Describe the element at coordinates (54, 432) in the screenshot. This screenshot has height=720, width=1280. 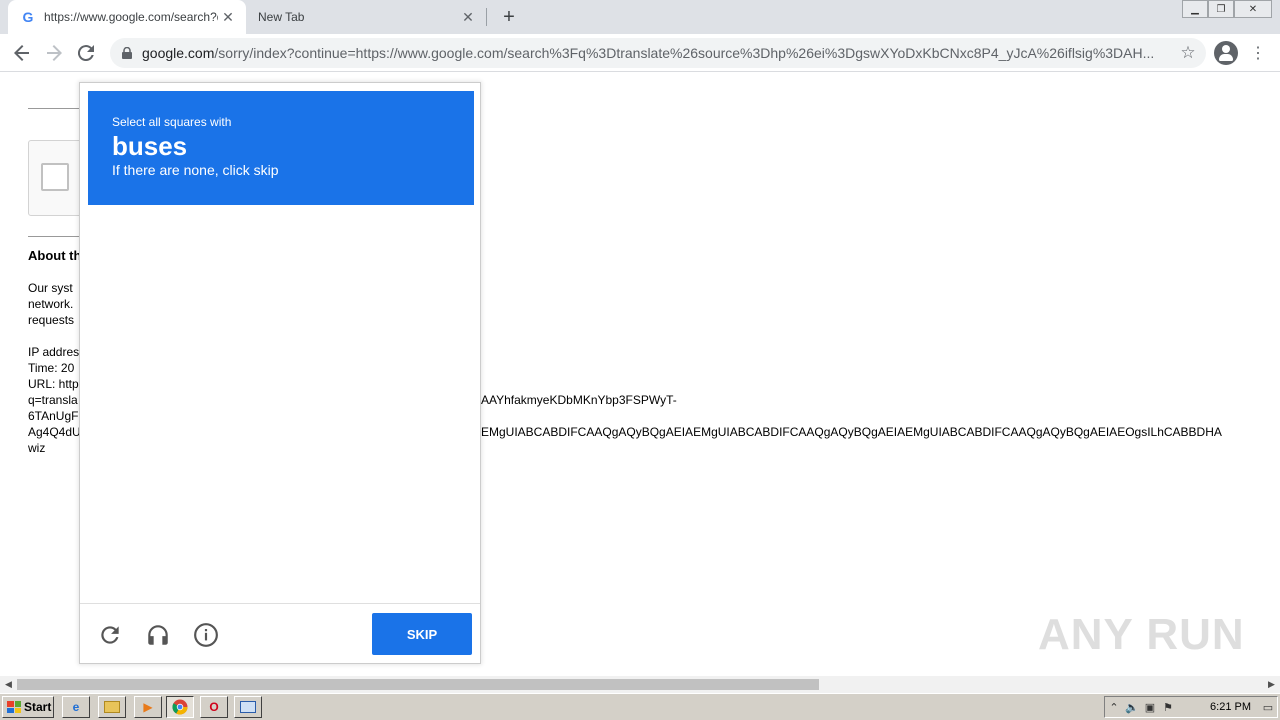
I see `url-line: Ag4Q4dU` at that location.